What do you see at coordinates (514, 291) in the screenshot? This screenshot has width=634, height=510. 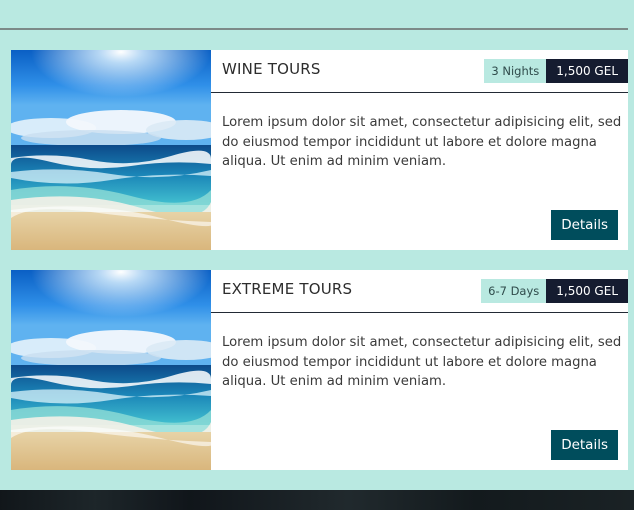 I see `duration-badge: 6-7 Days` at bounding box center [514, 291].